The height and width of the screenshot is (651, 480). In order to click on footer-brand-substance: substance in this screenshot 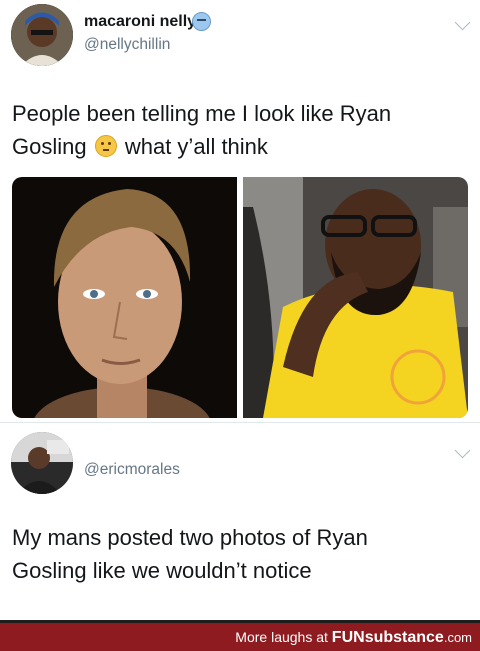, I will do `click(404, 637)`.